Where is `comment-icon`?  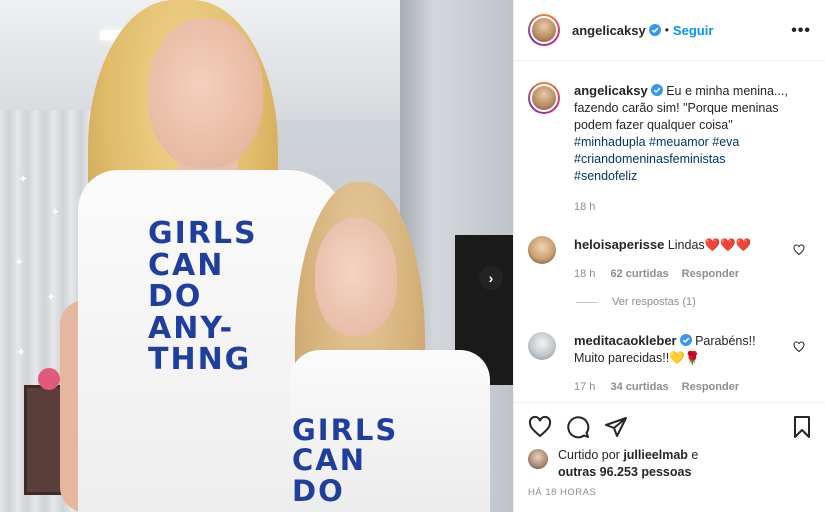 comment-icon is located at coordinates (578, 427).